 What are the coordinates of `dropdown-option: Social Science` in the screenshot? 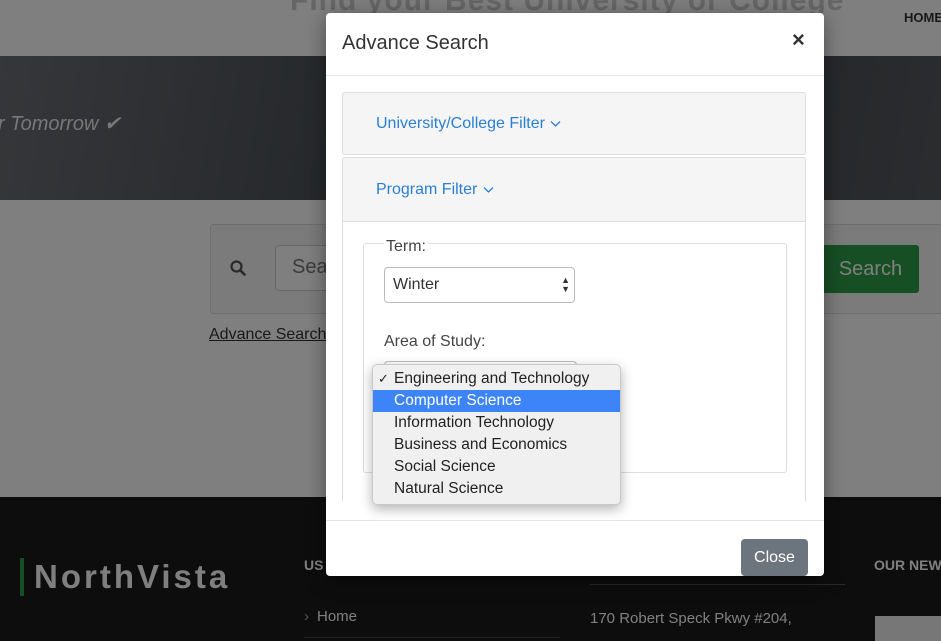 It's located at (496, 467).